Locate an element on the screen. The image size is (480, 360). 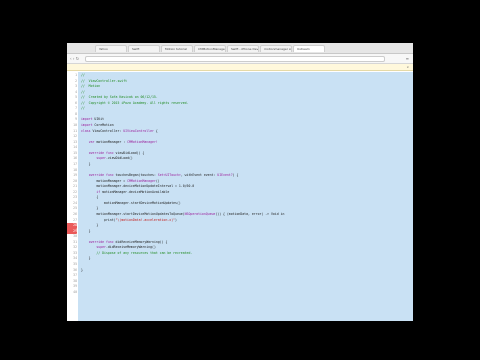
browser-tab: motionmanager swift is located at coordinates (276, 48).